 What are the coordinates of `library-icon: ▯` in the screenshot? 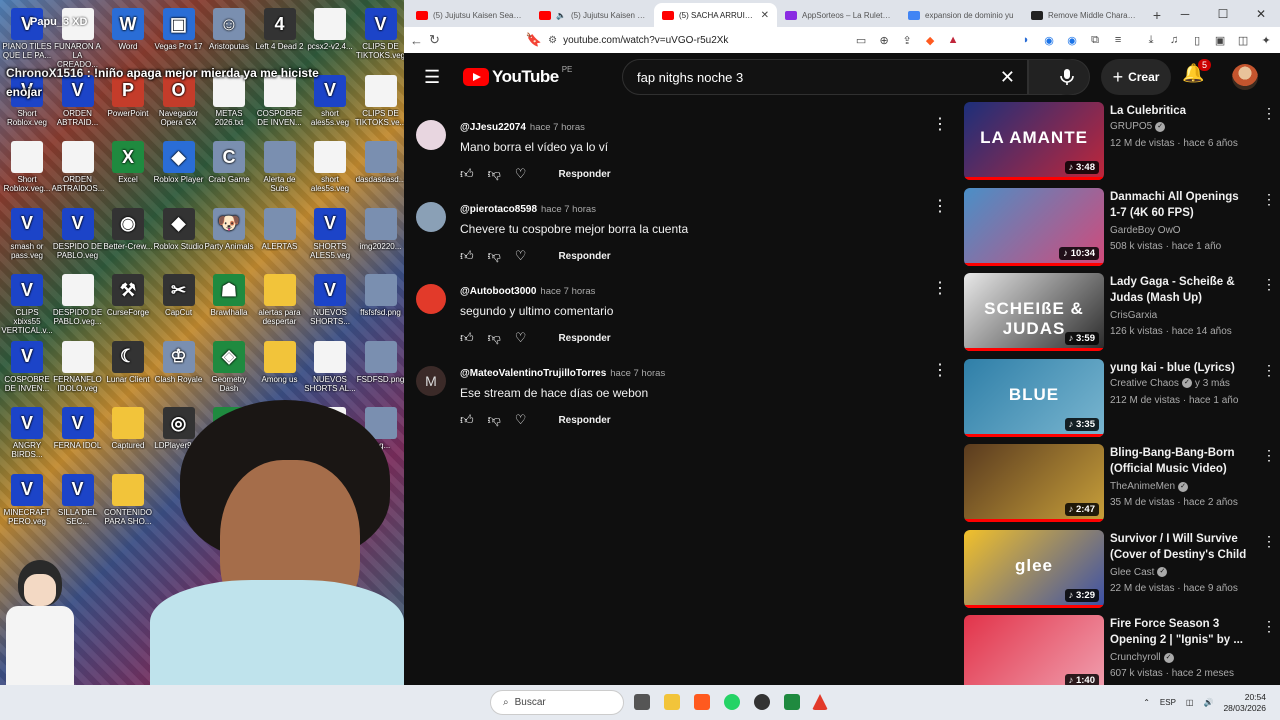 It's located at (1197, 40).